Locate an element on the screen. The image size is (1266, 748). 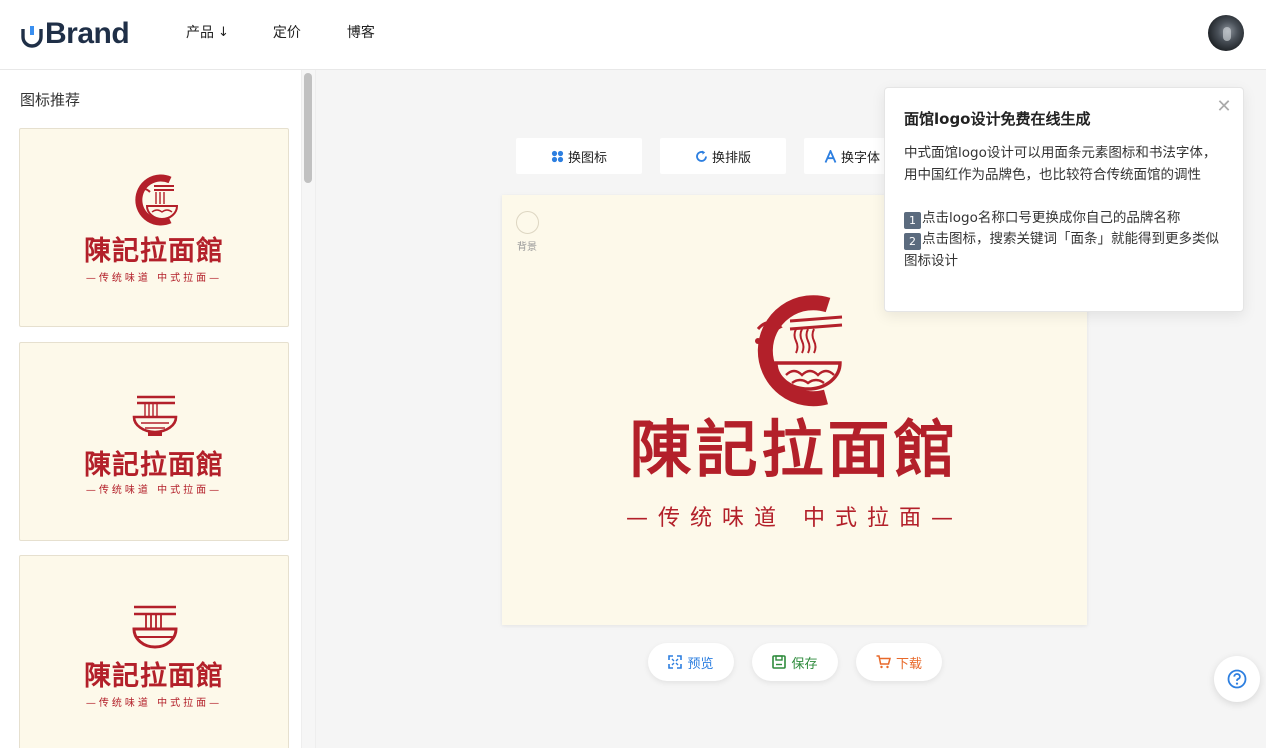
main-nav: 产品 ↓ 定价 博客 is located at coordinates (280, 33).